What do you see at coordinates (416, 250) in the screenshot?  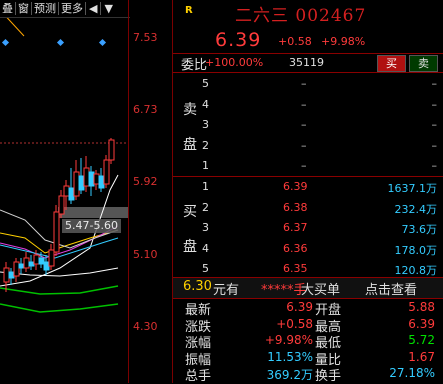 I see `order-volume: 178.0万` at bounding box center [416, 250].